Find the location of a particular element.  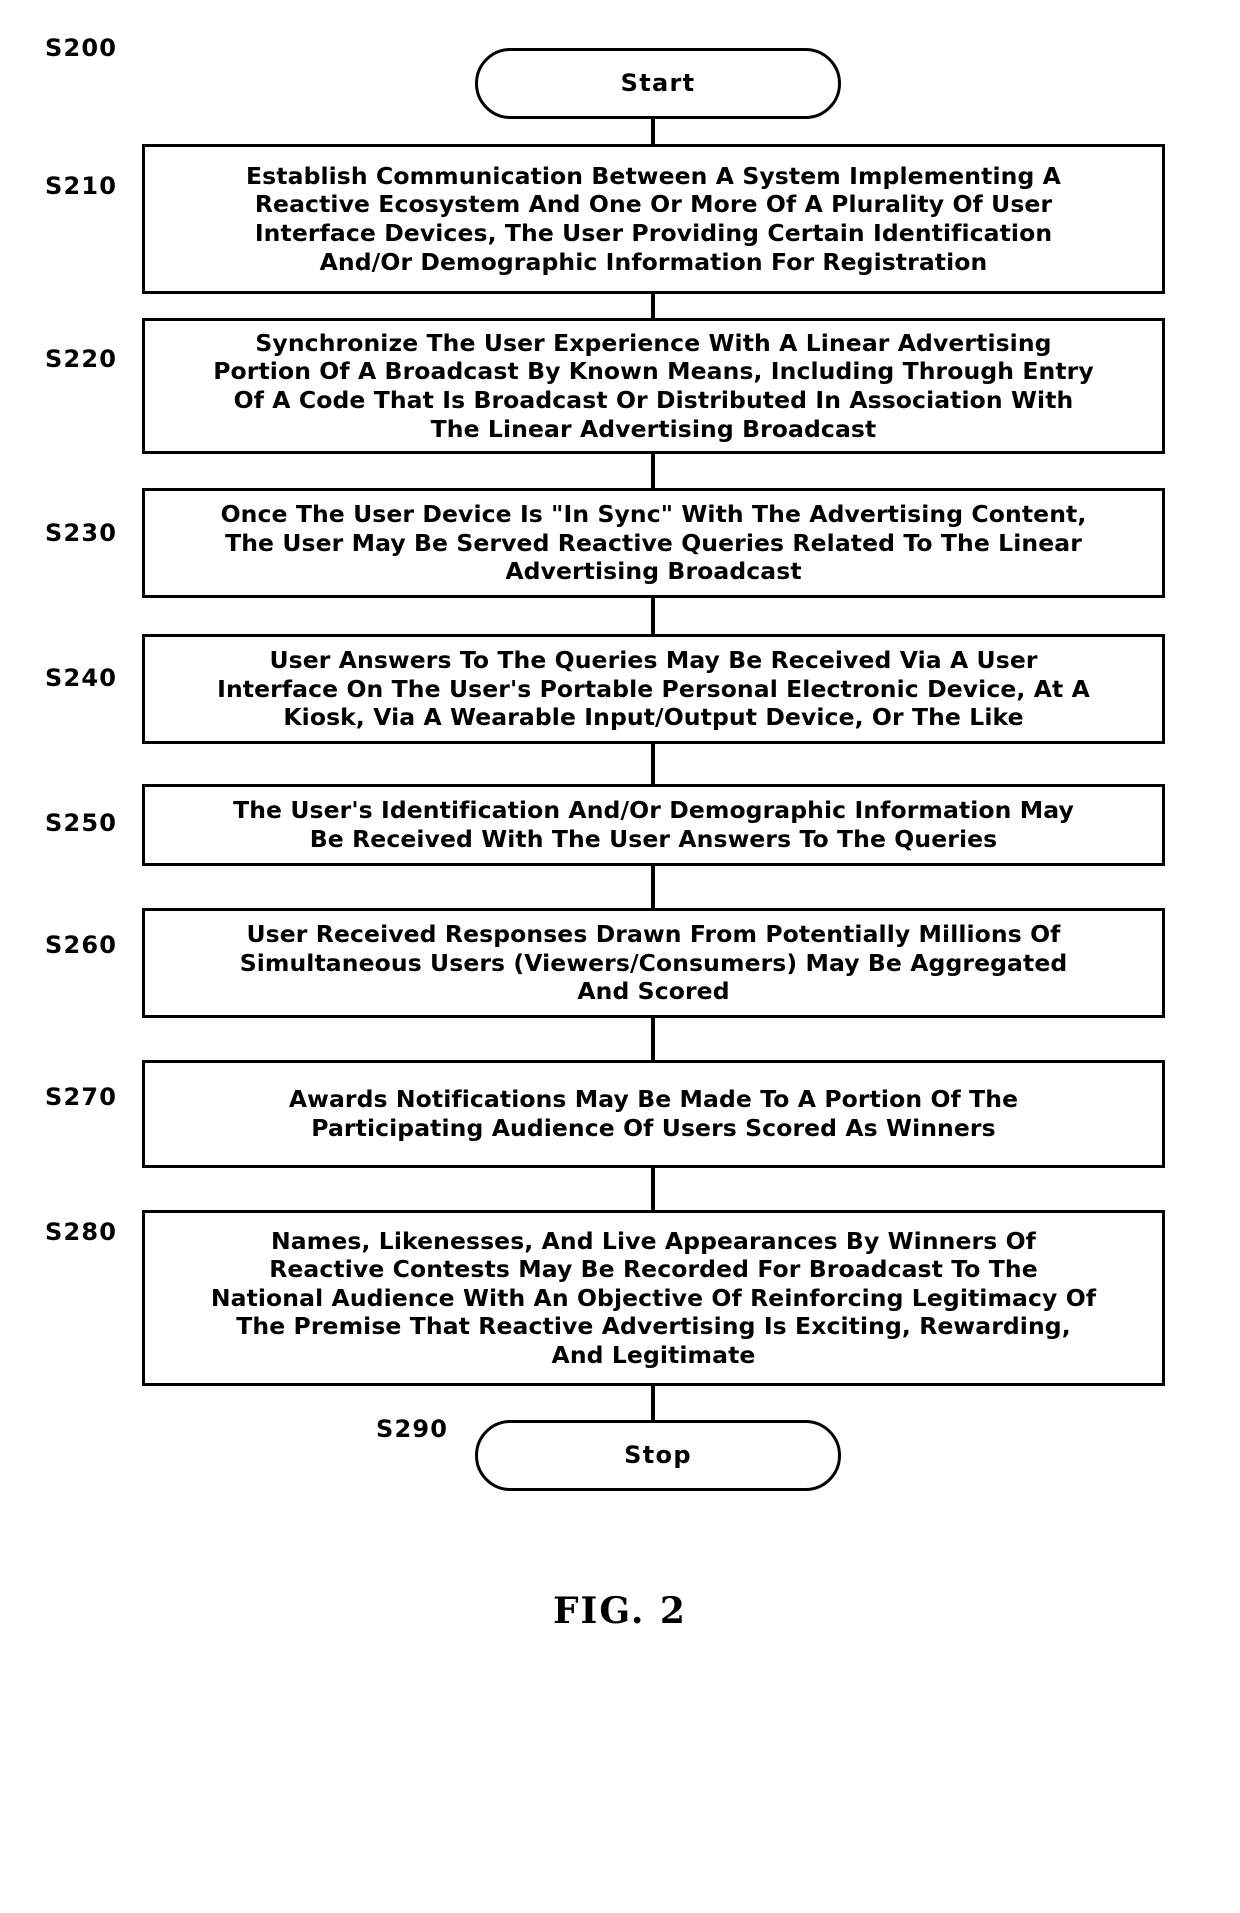

step-label-s240: S240 is located at coordinates (81, 678).